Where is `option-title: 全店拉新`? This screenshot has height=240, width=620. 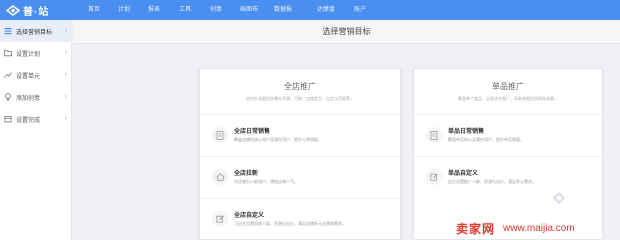
option-title: 全店拉新 is located at coordinates (246, 174).